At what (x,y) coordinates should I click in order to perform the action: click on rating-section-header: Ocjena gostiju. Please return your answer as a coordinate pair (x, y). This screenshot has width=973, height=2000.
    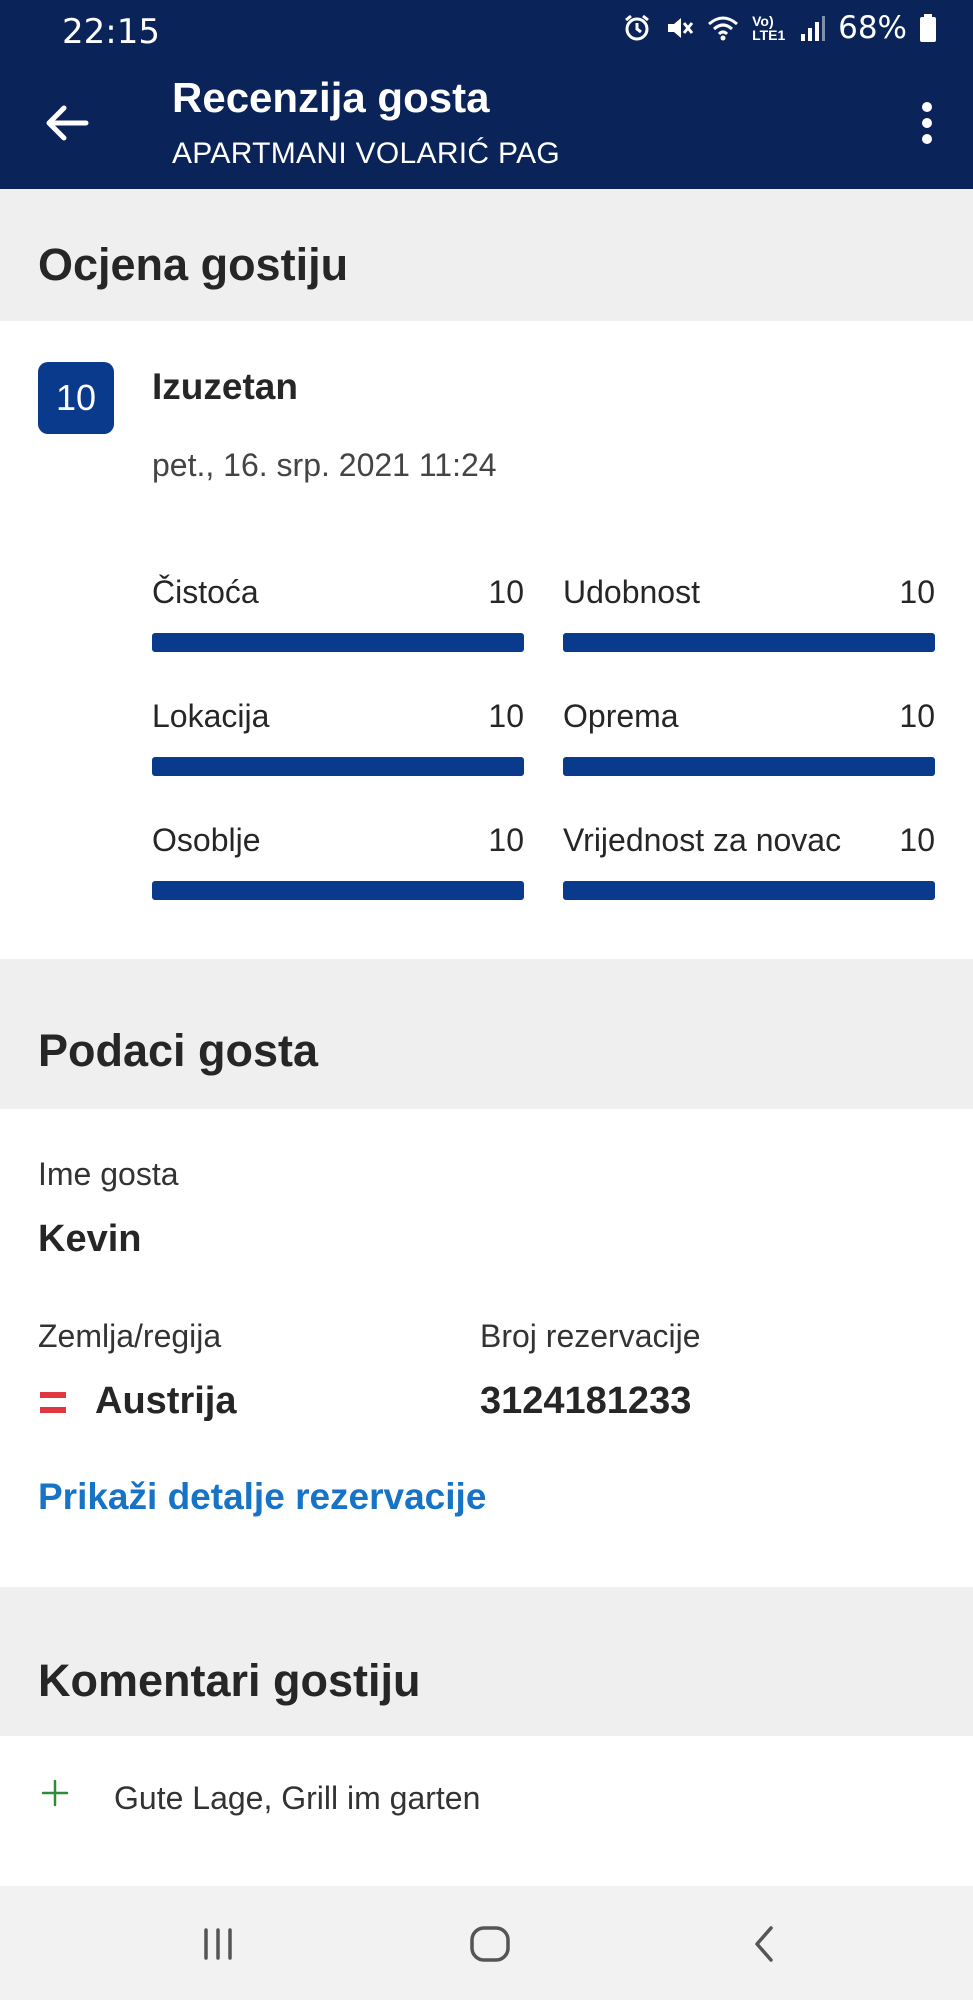
    Looking at the image, I should click on (486, 255).